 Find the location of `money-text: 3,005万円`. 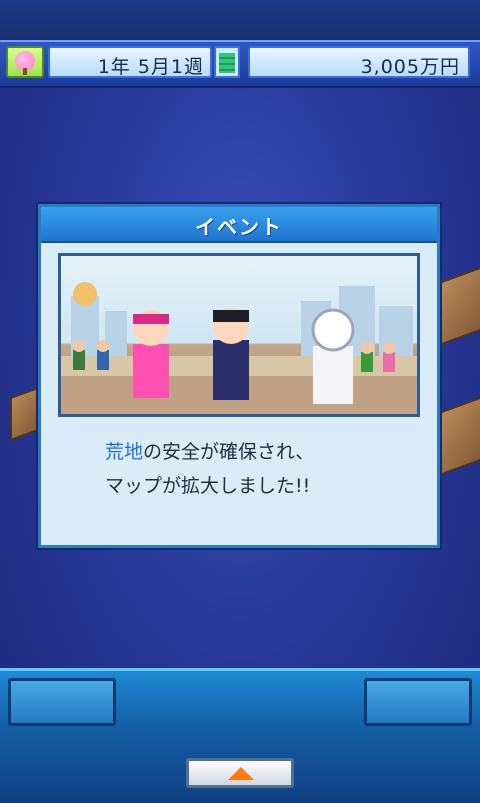

money-text: 3,005万円 is located at coordinates (410, 67).